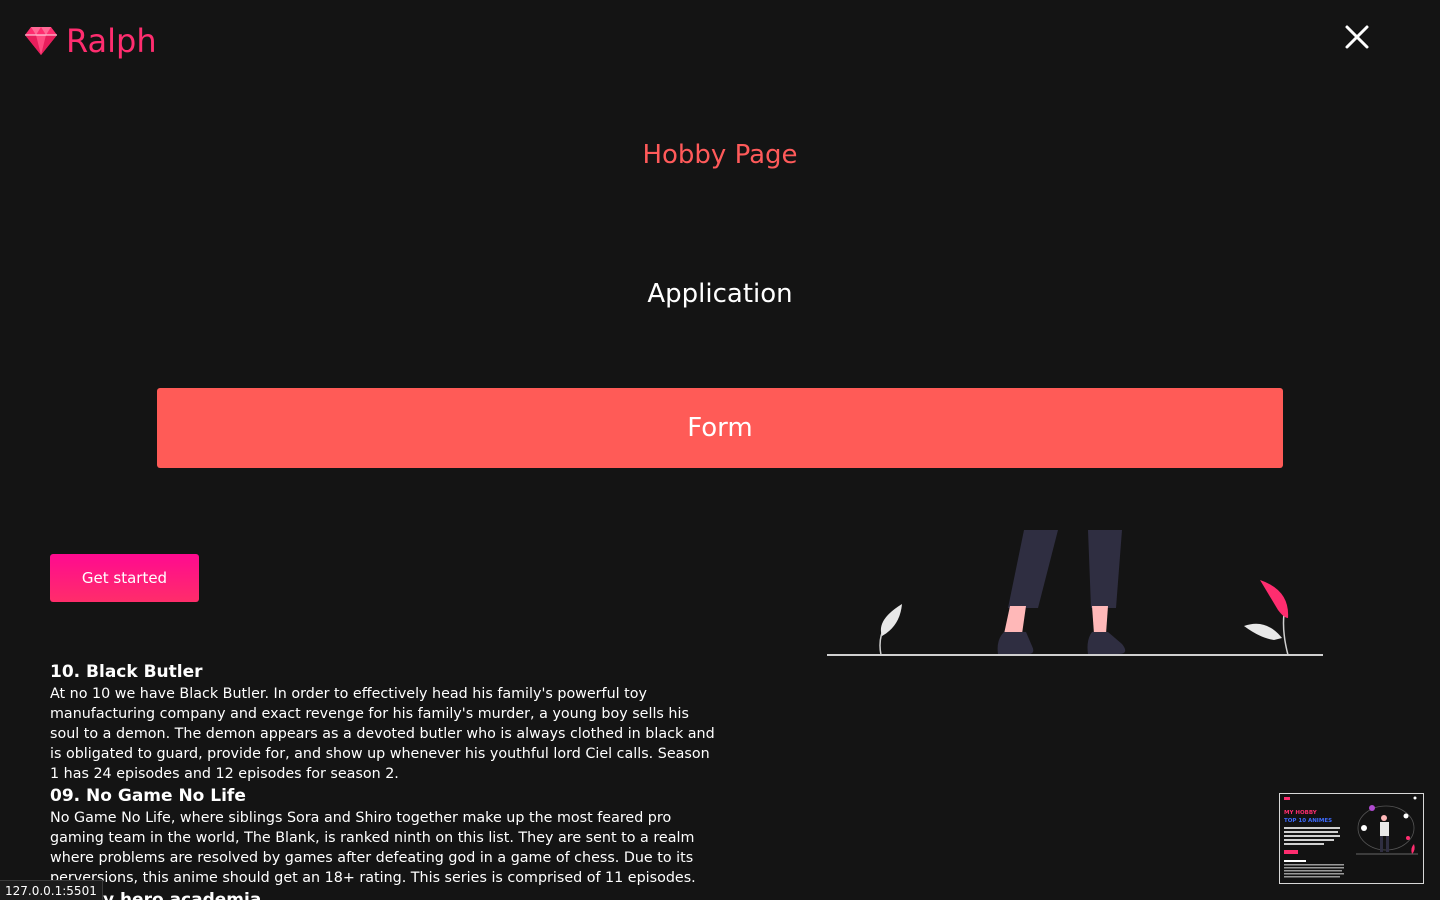  What do you see at coordinates (890, 630) in the screenshot?
I see `plant-left-icon` at bounding box center [890, 630].